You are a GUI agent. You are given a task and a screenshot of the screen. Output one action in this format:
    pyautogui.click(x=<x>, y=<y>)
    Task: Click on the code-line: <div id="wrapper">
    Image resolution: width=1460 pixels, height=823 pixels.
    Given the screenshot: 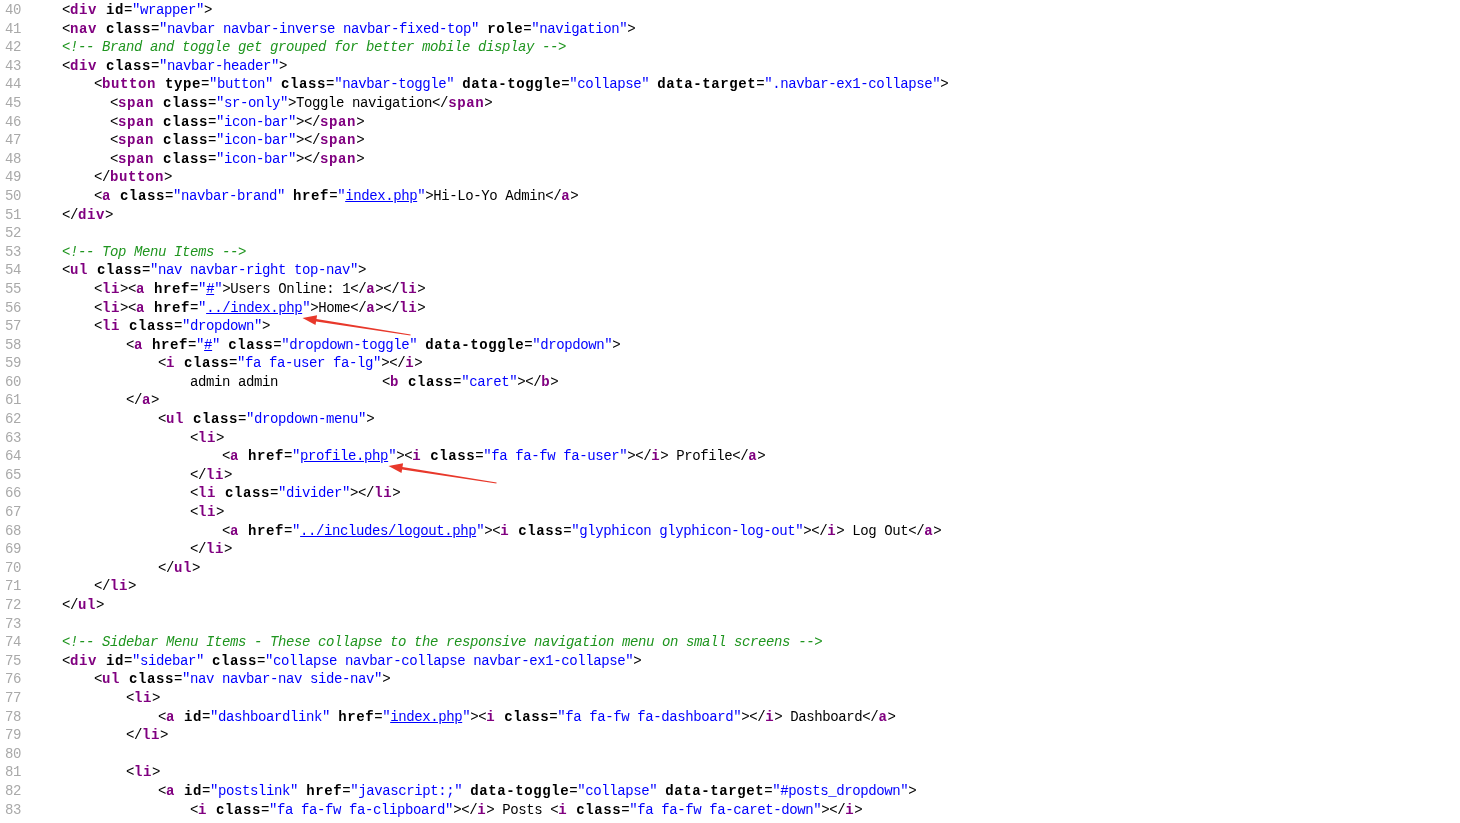 What is the action you would take?
    pyautogui.click(x=137, y=10)
    